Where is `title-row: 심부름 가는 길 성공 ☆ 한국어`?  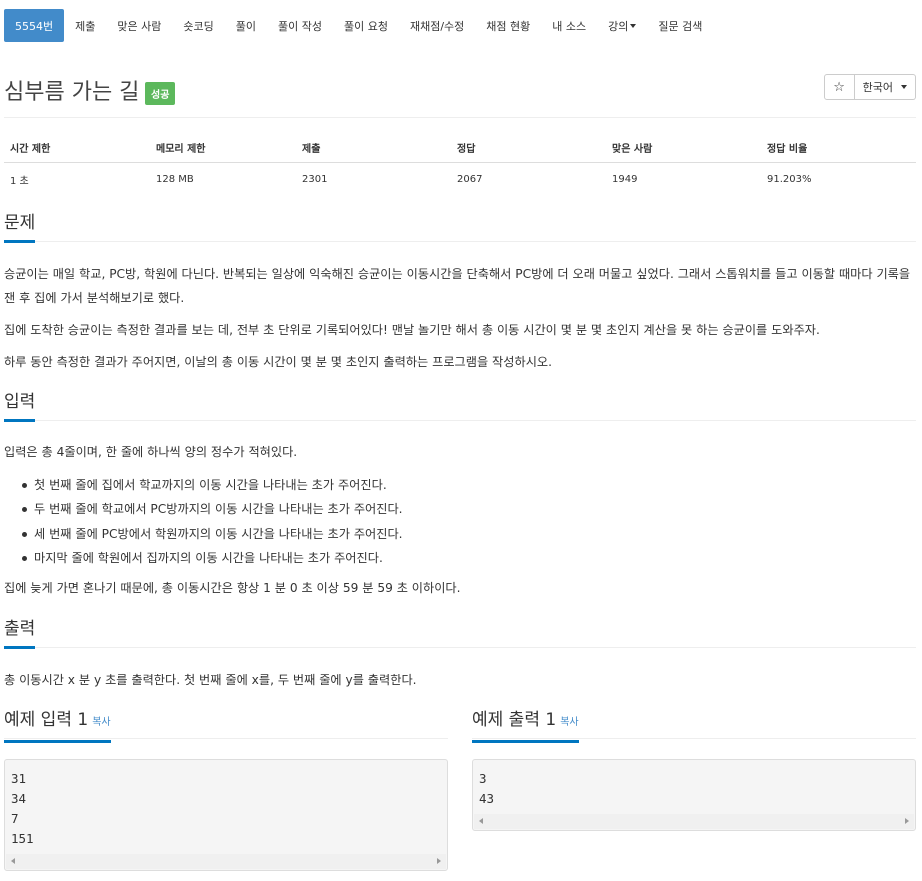
title-row: 심부름 가는 길 성공 ☆ 한국어 is located at coordinates (460, 89).